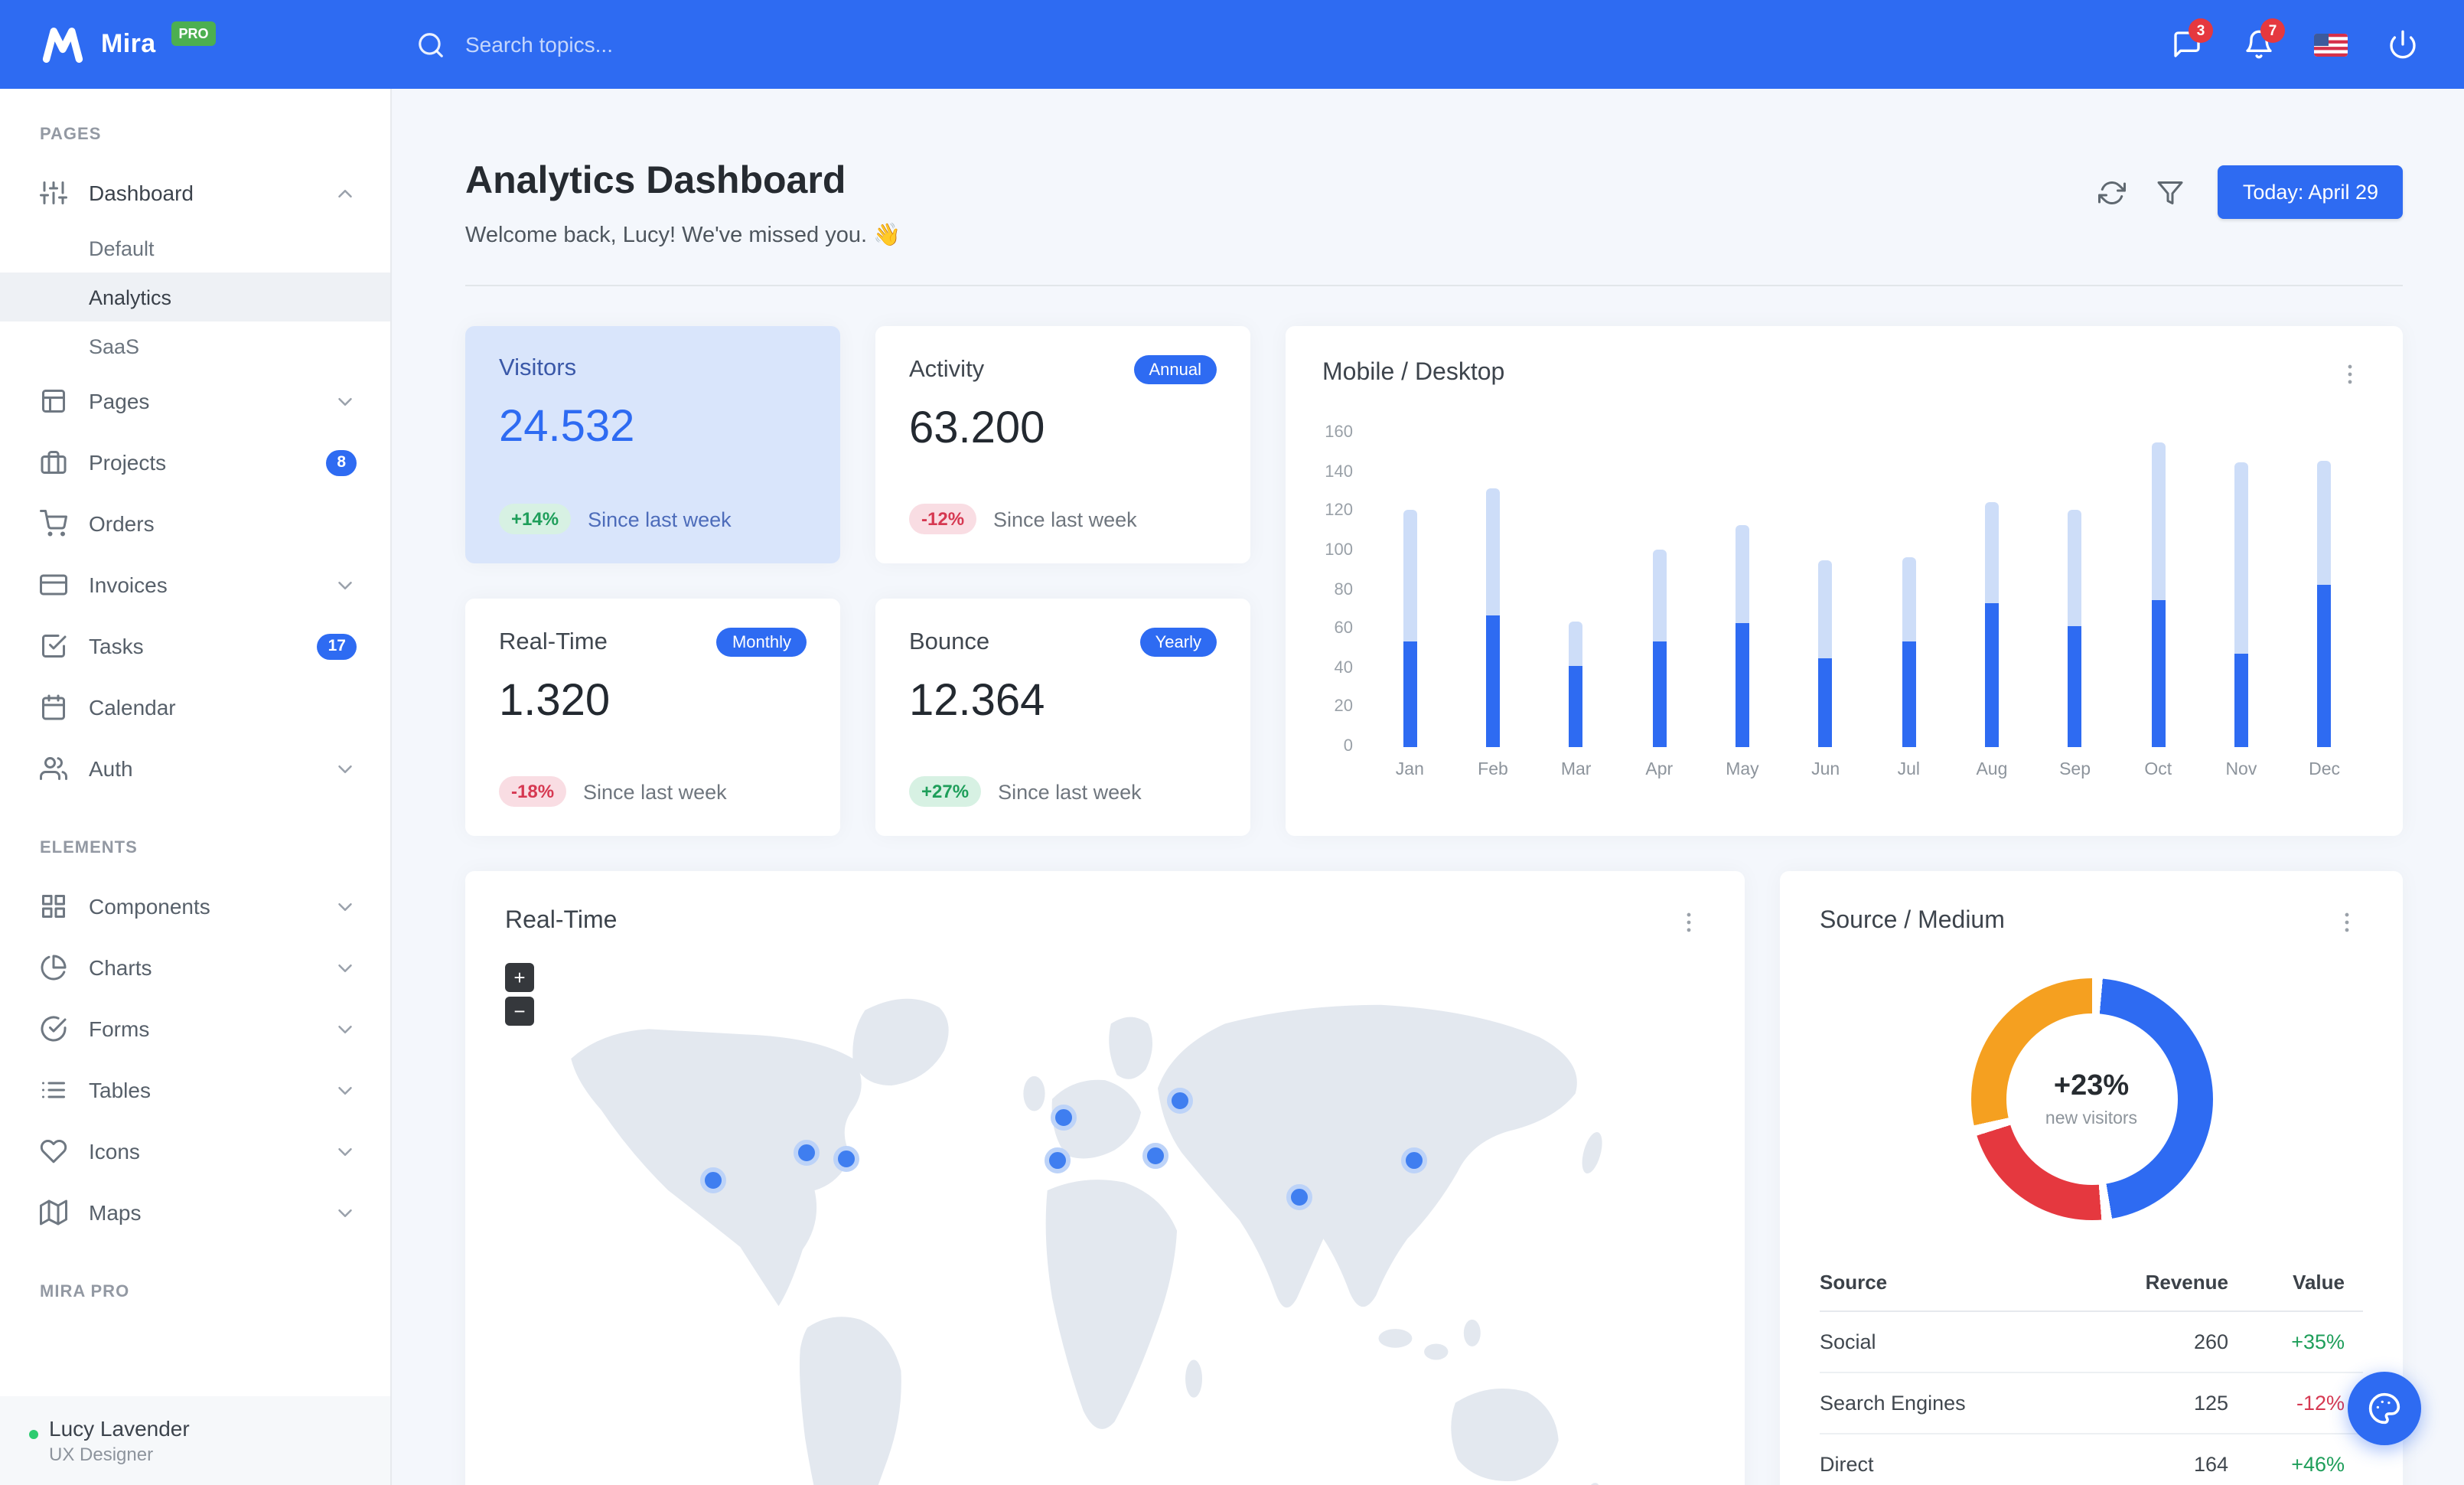 This screenshot has width=2464, height=1485. What do you see at coordinates (195, 193) in the screenshot?
I see `sidebar-item-dashboard: Dashboard` at bounding box center [195, 193].